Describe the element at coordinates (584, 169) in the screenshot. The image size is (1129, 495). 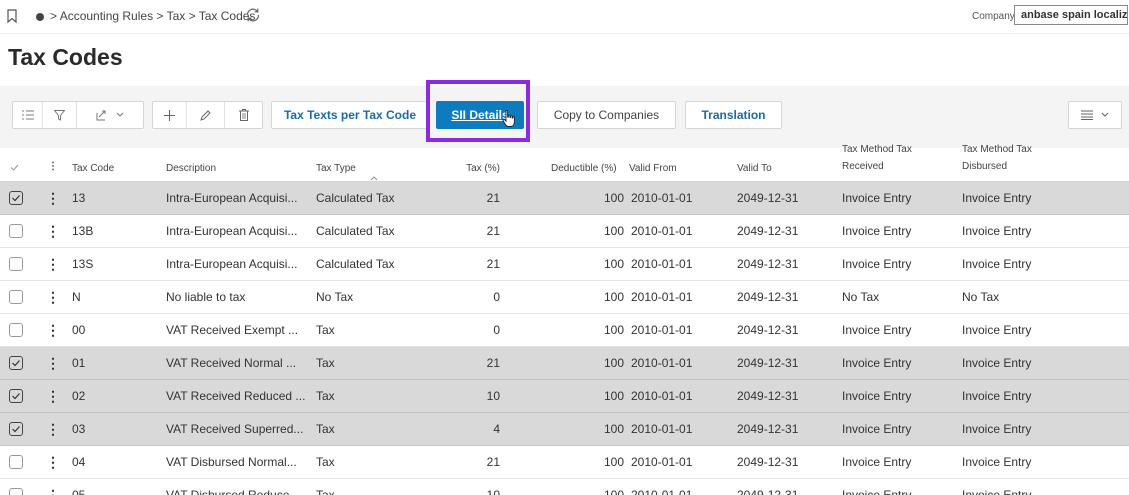
I see `column-header-deductible: Deductible (%)` at that location.